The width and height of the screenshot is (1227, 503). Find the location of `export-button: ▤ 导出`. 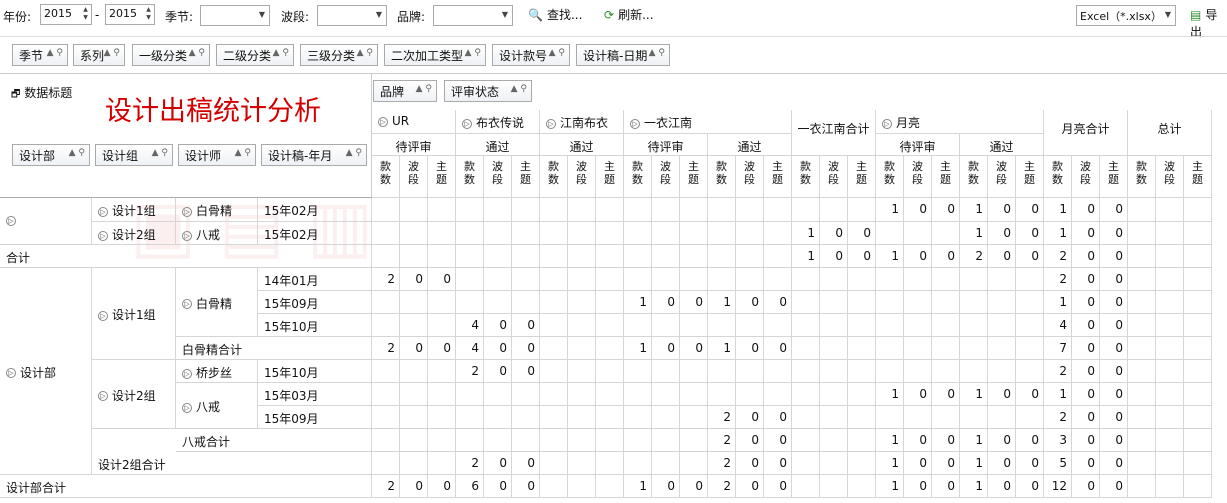

export-button: ▤ 导出 is located at coordinates (1208, 23).